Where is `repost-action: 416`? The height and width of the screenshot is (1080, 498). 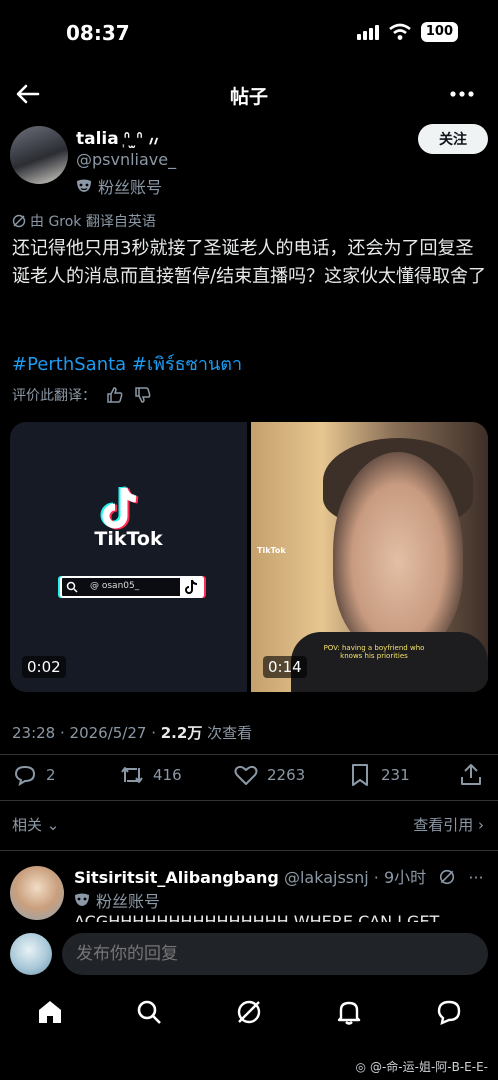
repost-action: 416 is located at coordinates (150, 775).